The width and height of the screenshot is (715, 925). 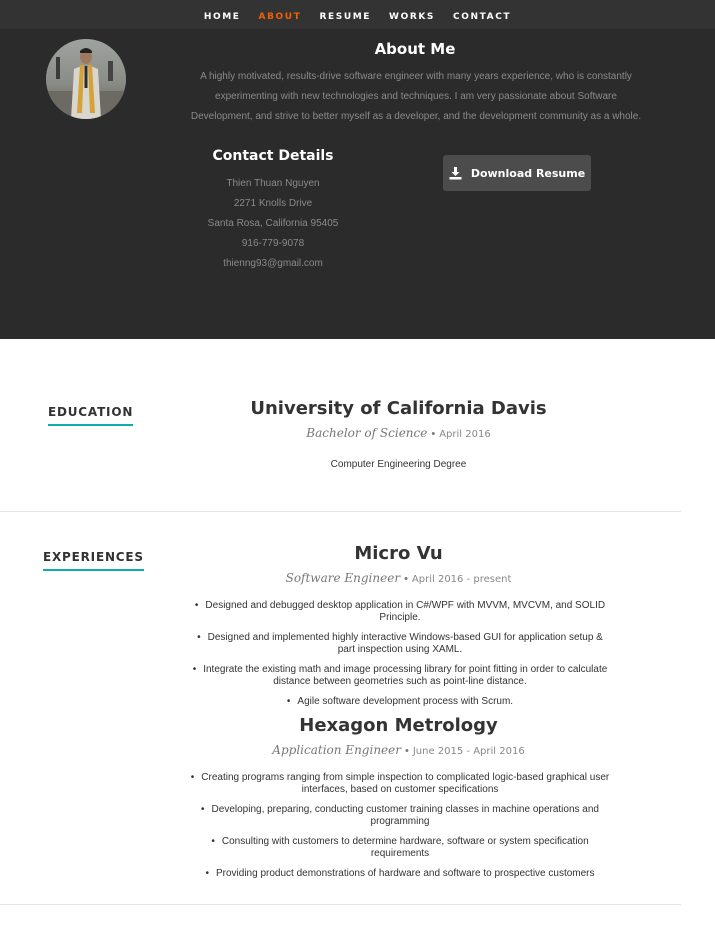 I want to click on nav-home-link: HOME, so click(x=222, y=17).